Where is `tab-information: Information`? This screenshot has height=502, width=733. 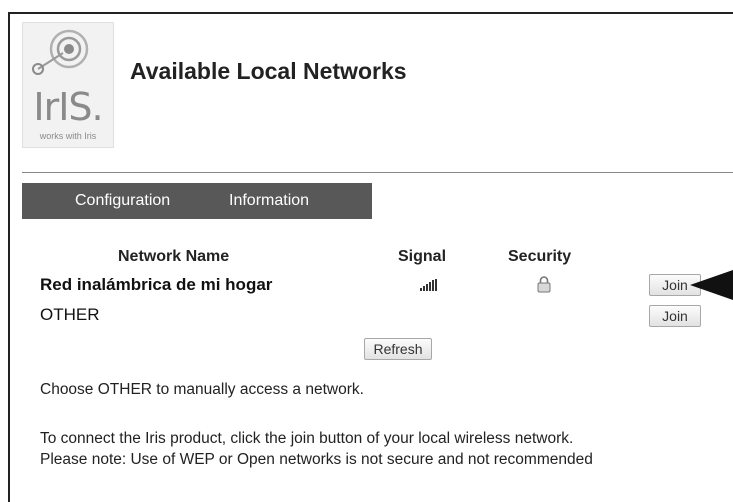
tab-information: Information is located at coordinates (269, 201).